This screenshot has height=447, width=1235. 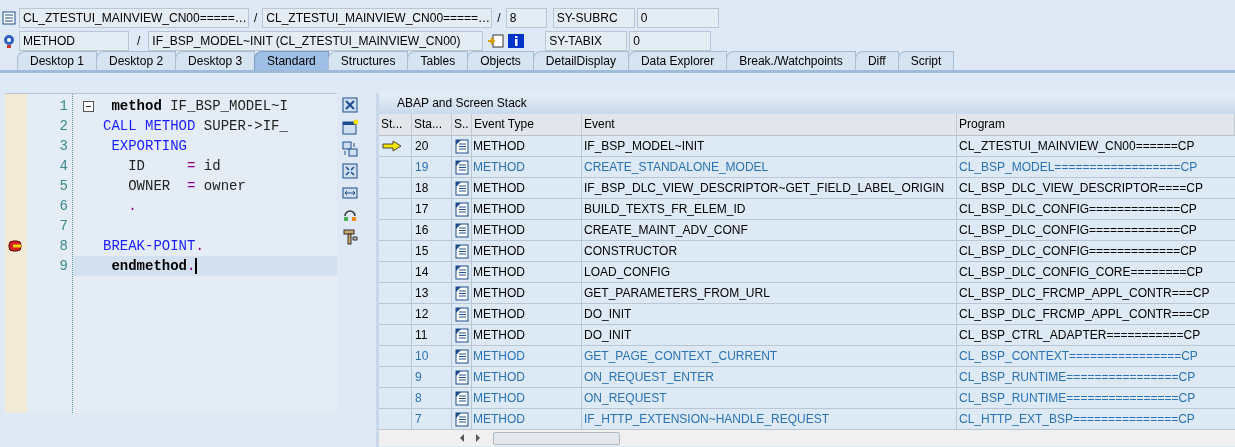 I want to click on table-cell-text: CL_BSP_DLC_FRCMP_APPL_CONTR===CP, so click(x=1084, y=293).